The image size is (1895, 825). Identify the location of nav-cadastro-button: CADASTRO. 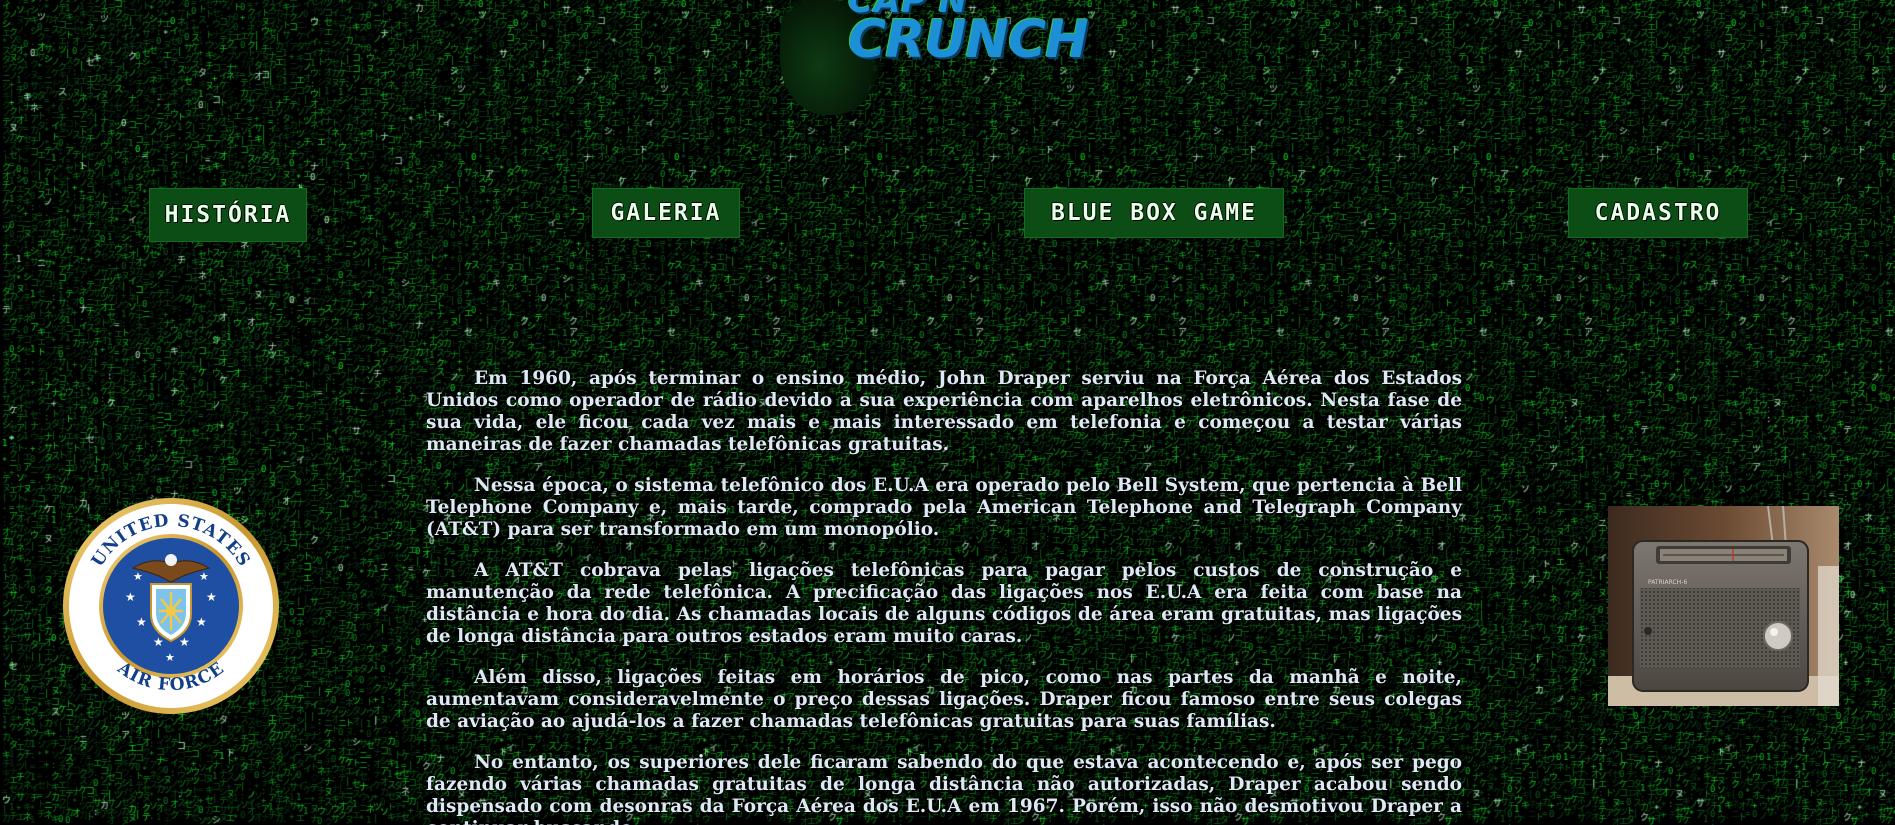
(1658, 213).